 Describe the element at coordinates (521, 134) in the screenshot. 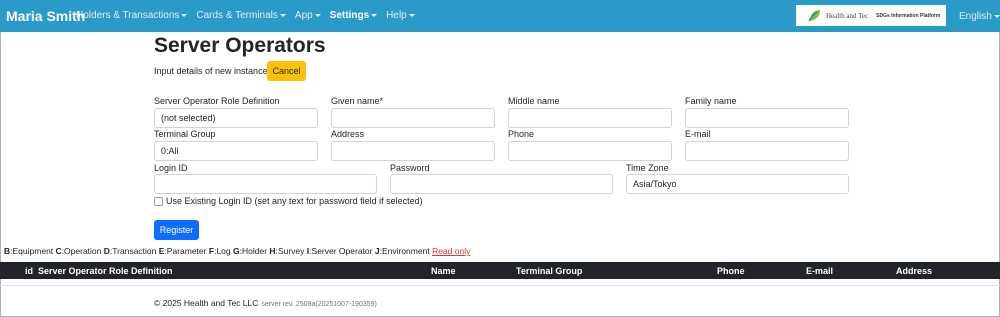

I see `phone-label: Phone` at that location.